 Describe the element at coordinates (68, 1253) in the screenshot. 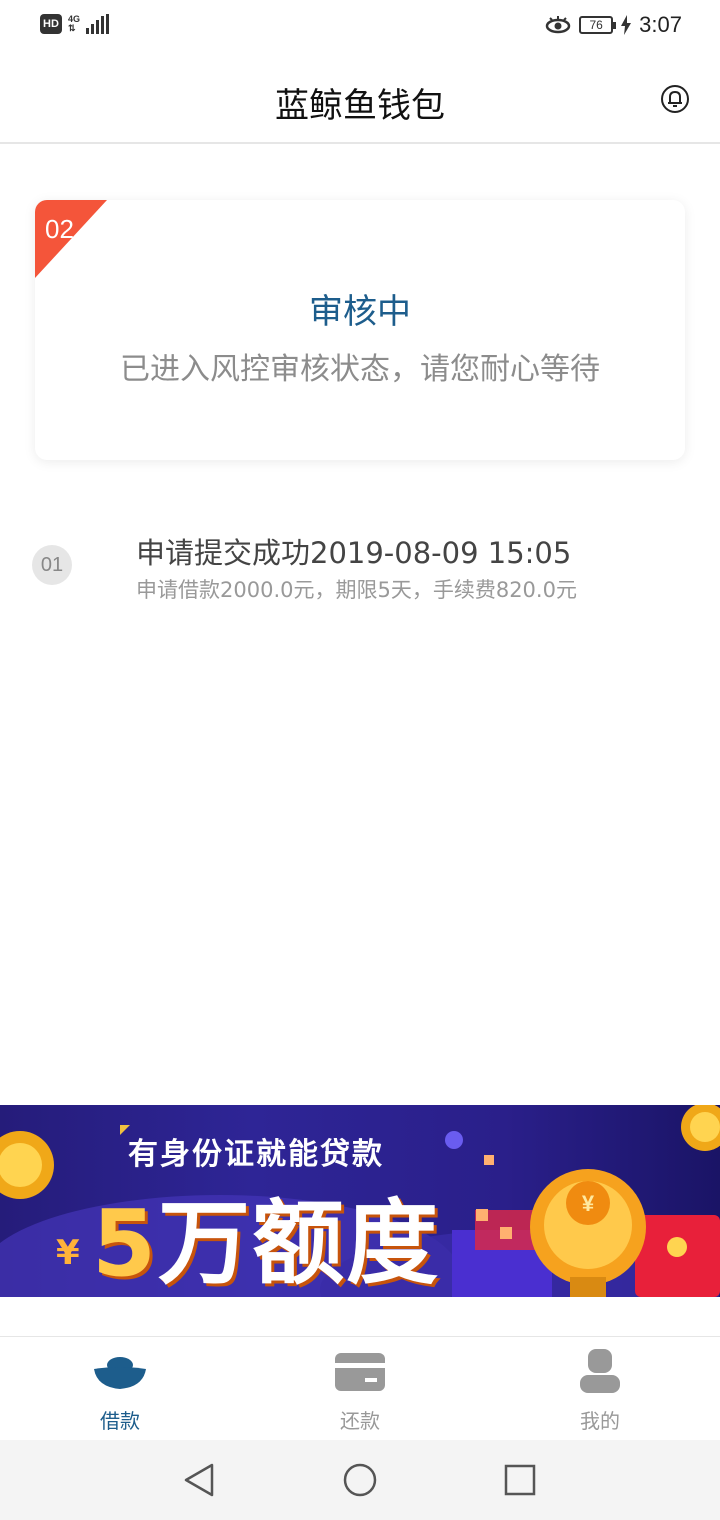

I see `banner-currency-symbol: ¥` at that location.